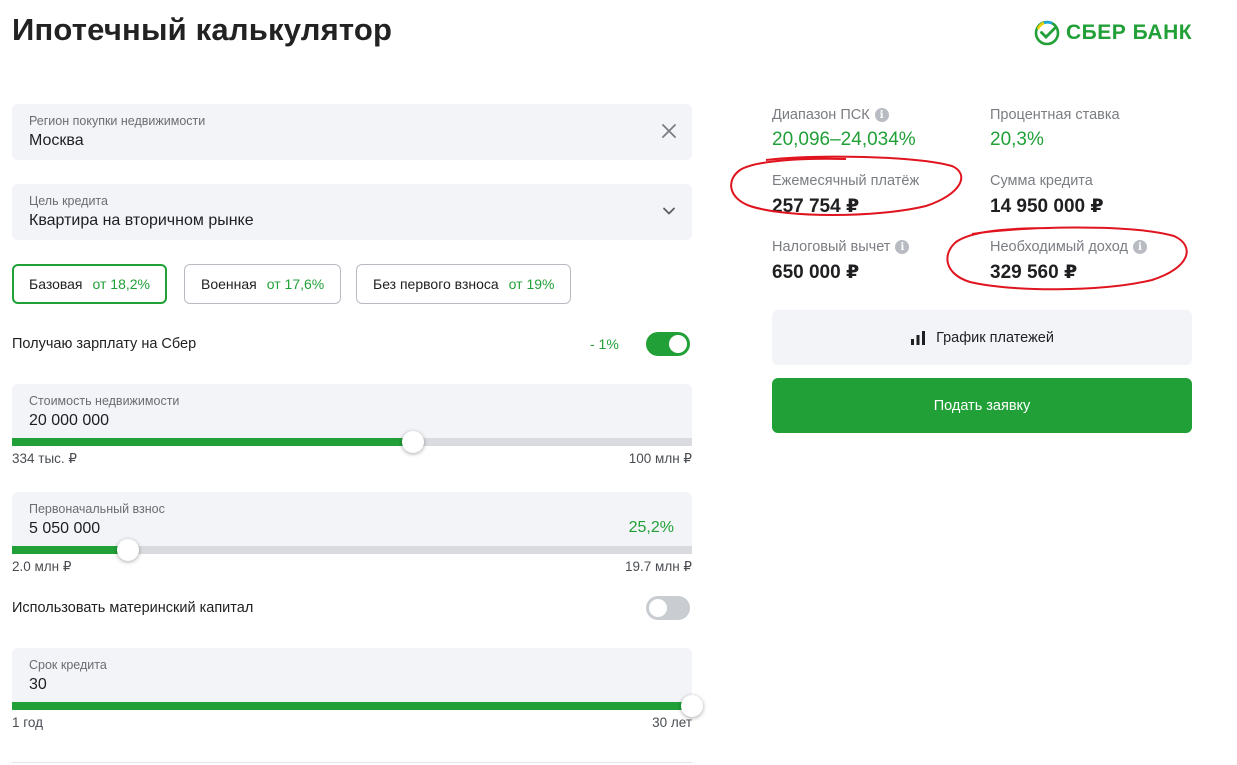 This screenshot has width=1237, height=765. I want to click on property-cost-slider, so click(352, 442).